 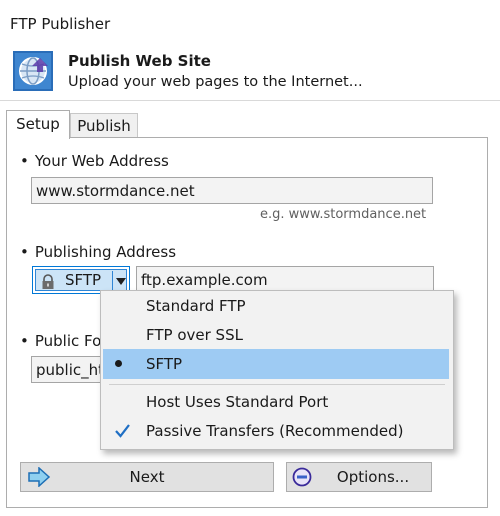 What do you see at coordinates (33, 71) in the screenshot?
I see `globe-publish-icon` at bounding box center [33, 71].